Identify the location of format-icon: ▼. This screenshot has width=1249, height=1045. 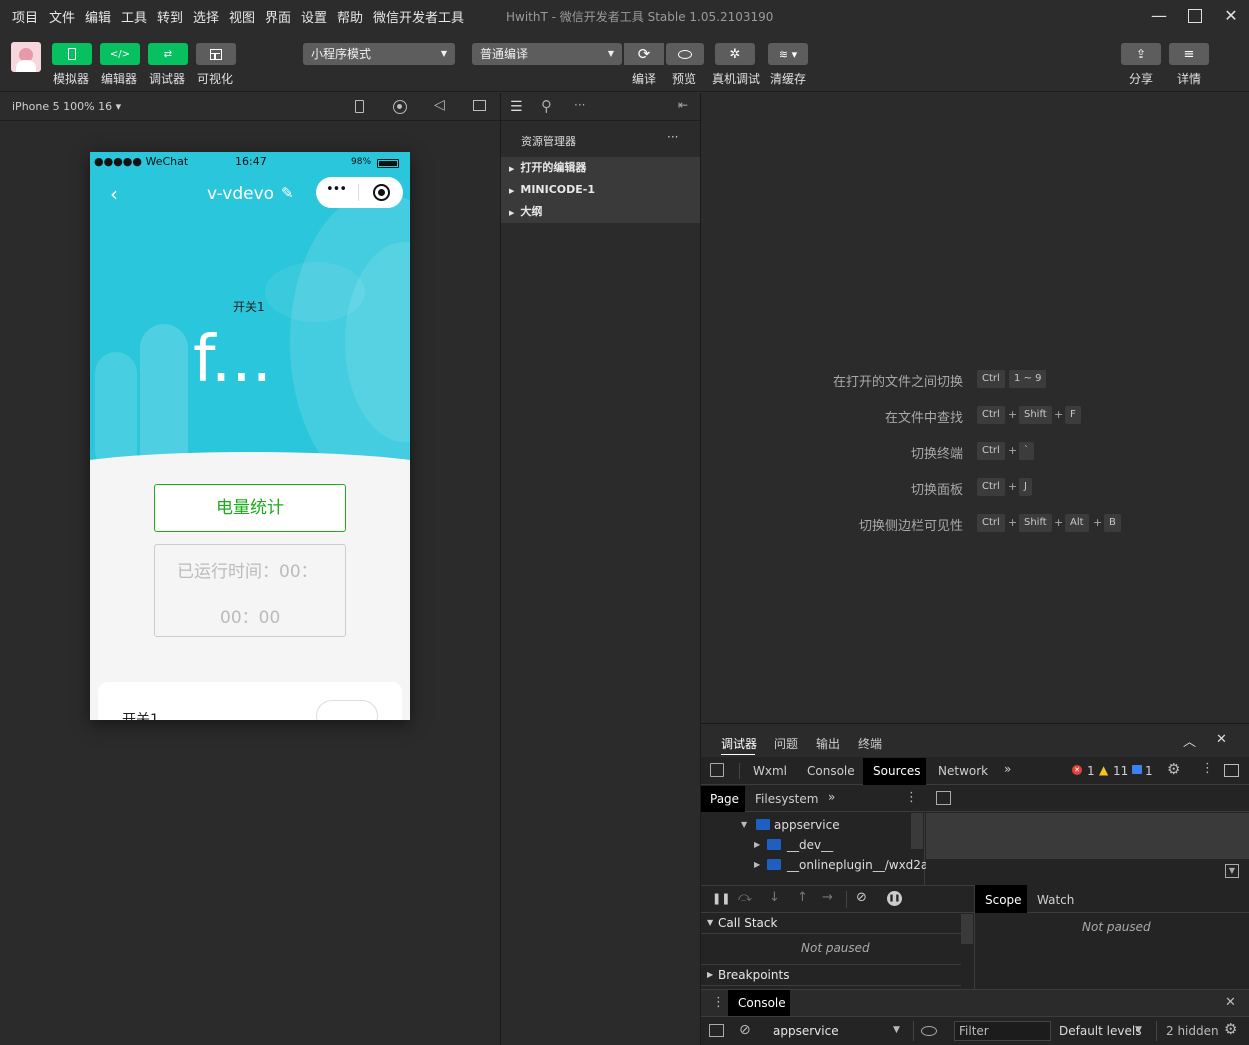
(1232, 871).